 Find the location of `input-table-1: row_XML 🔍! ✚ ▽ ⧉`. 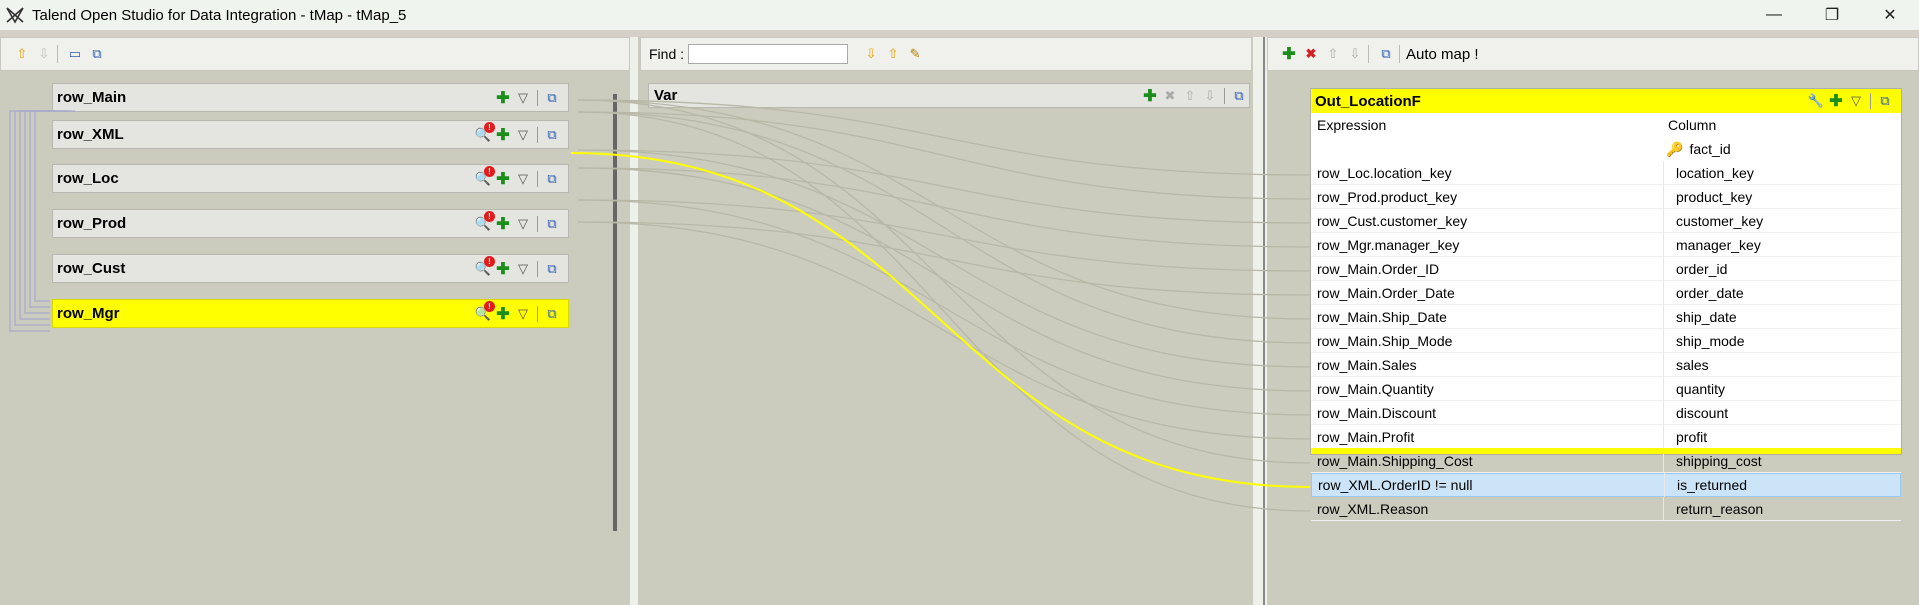

input-table-1: row_XML 🔍! ✚ ▽ ⧉ is located at coordinates (310, 134).